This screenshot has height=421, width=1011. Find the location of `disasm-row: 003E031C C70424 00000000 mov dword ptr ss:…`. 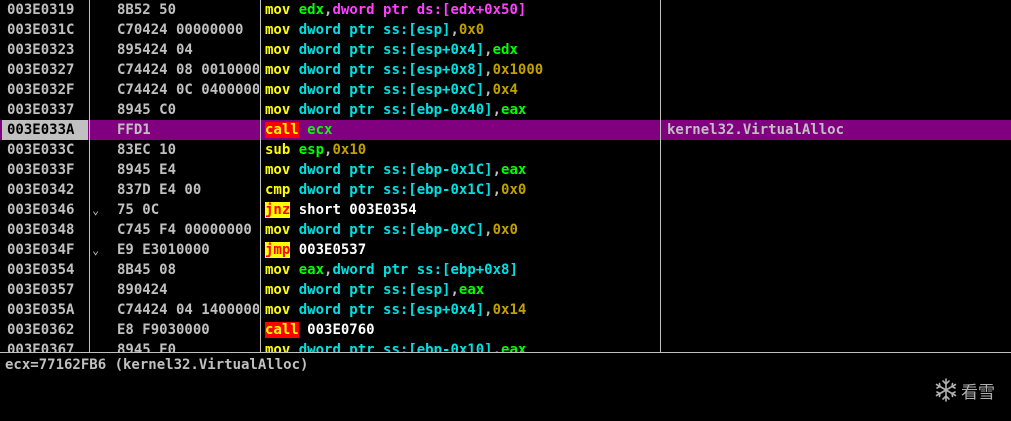

disasm-row: 003E031C C70424 00000000 mov dword ptr ss:… is located at coordinates (505, 30).